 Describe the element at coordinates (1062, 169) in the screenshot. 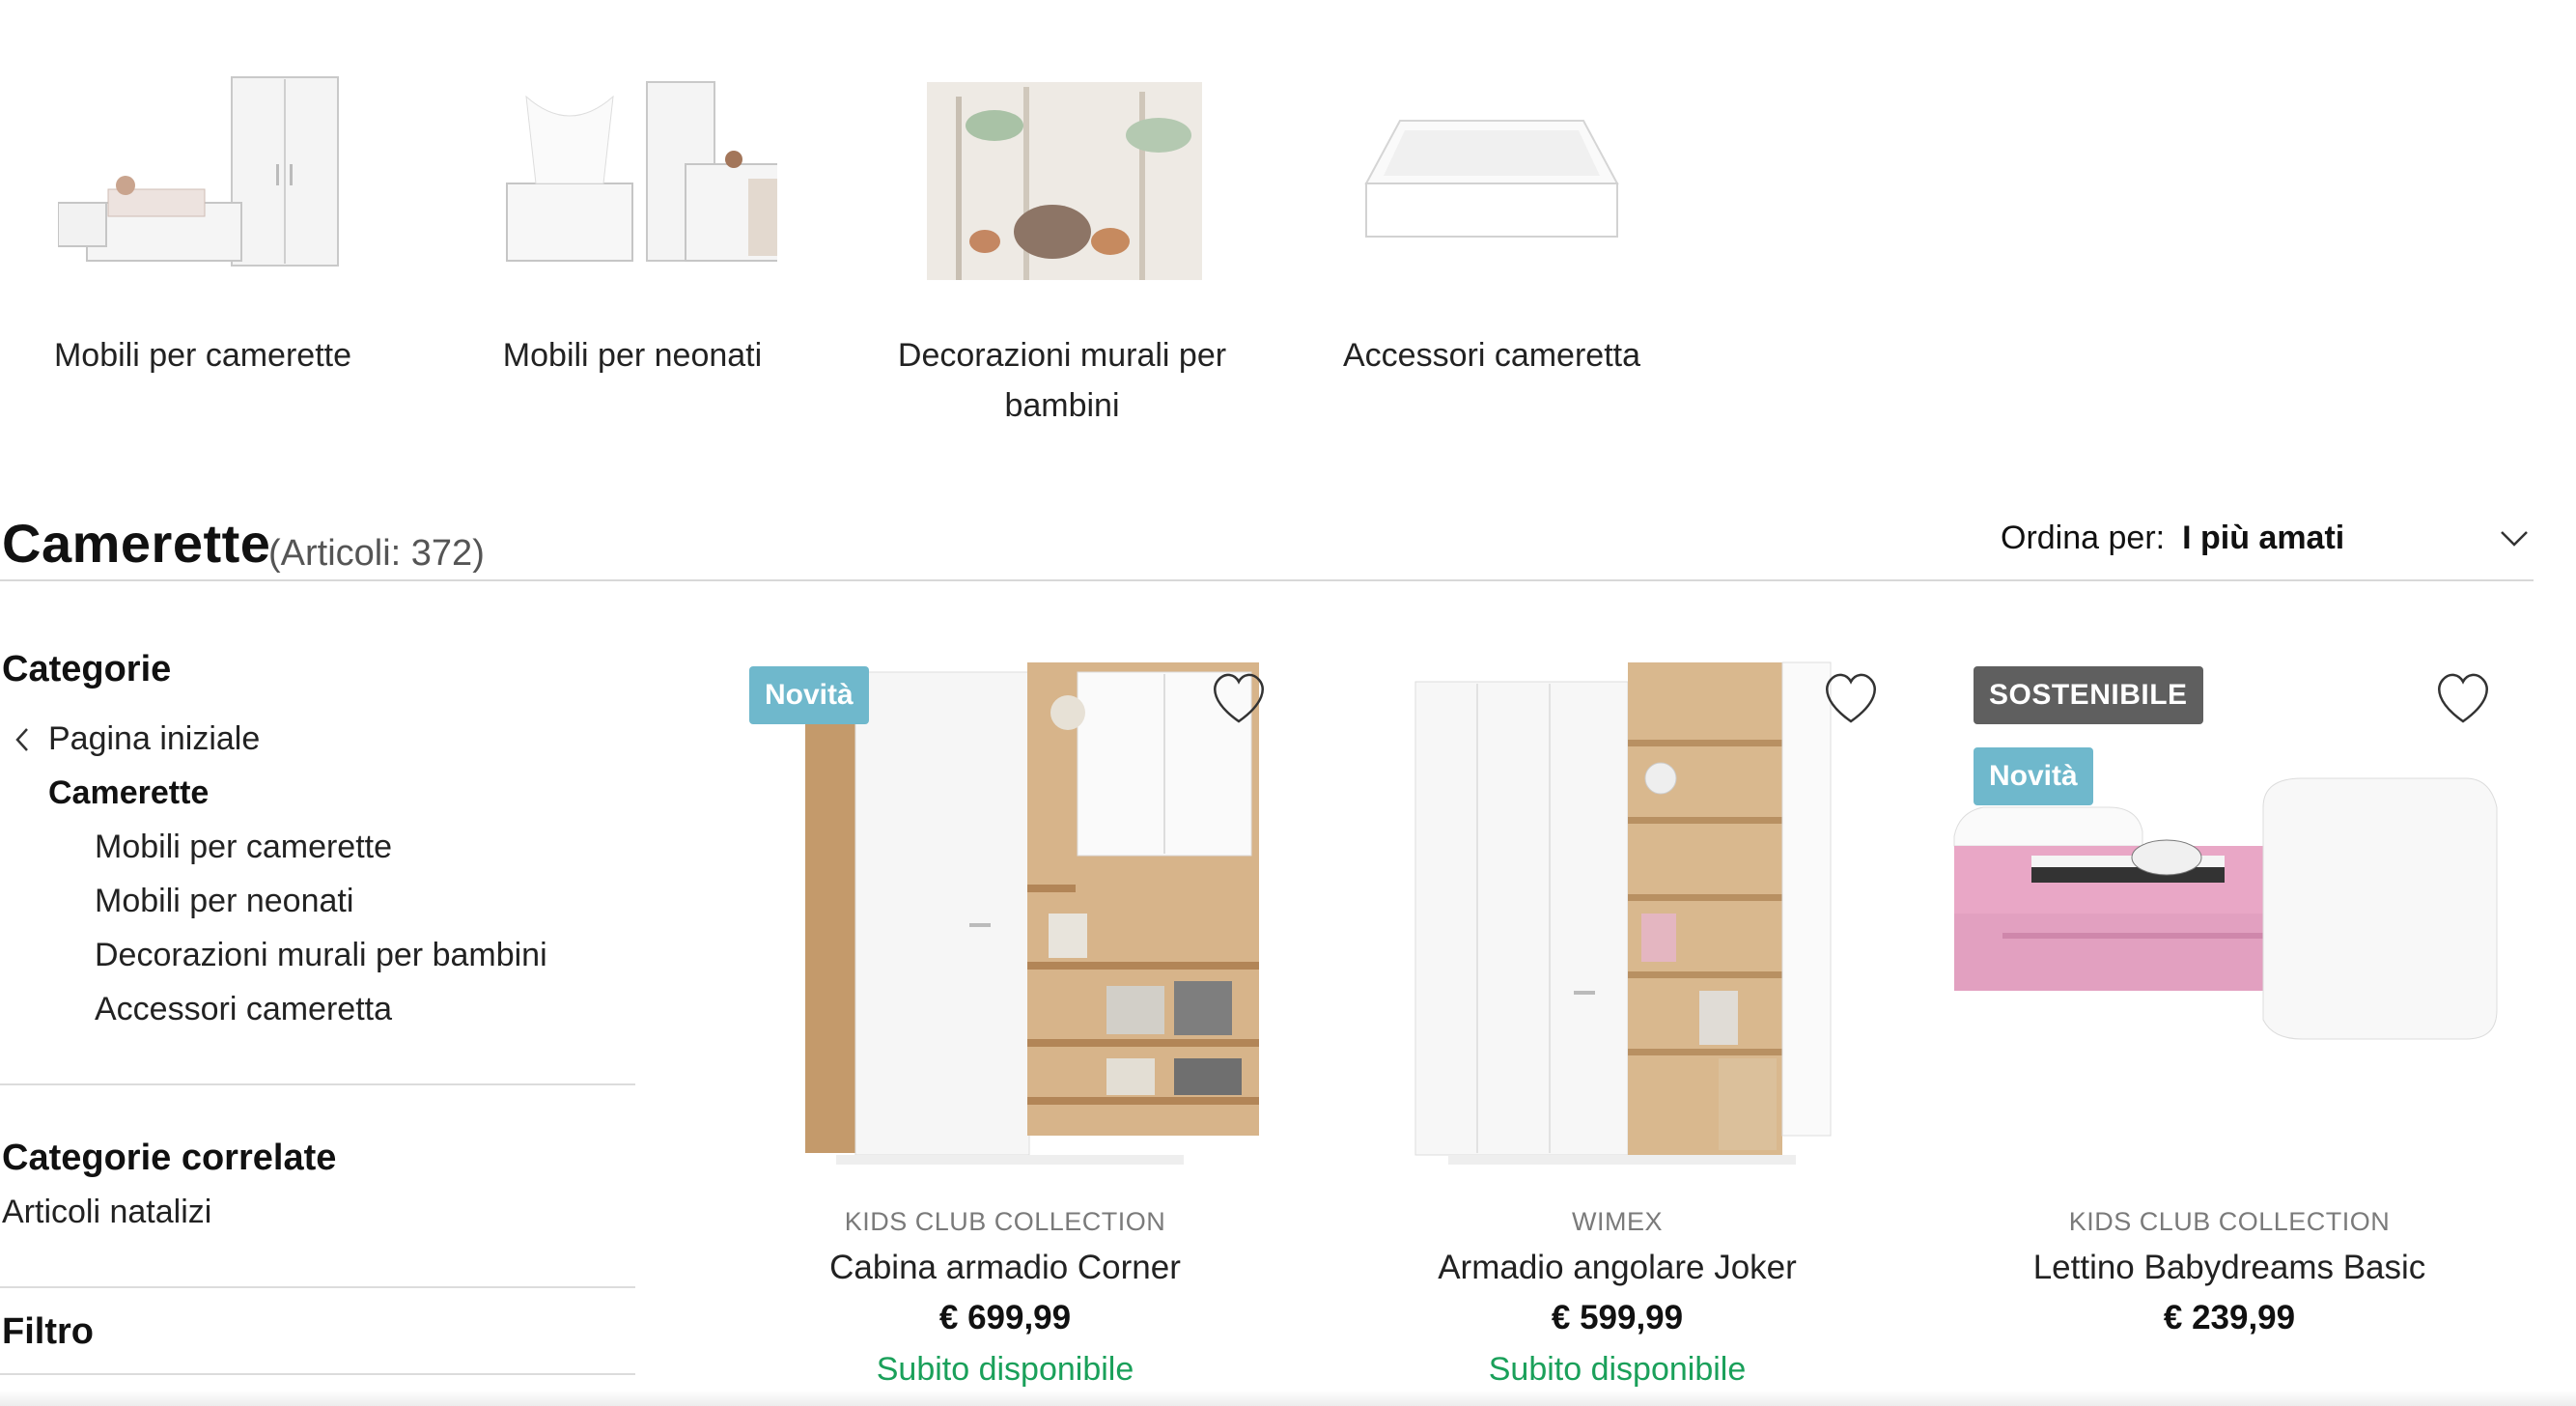

I see `category-image-wall-decor` at that location.